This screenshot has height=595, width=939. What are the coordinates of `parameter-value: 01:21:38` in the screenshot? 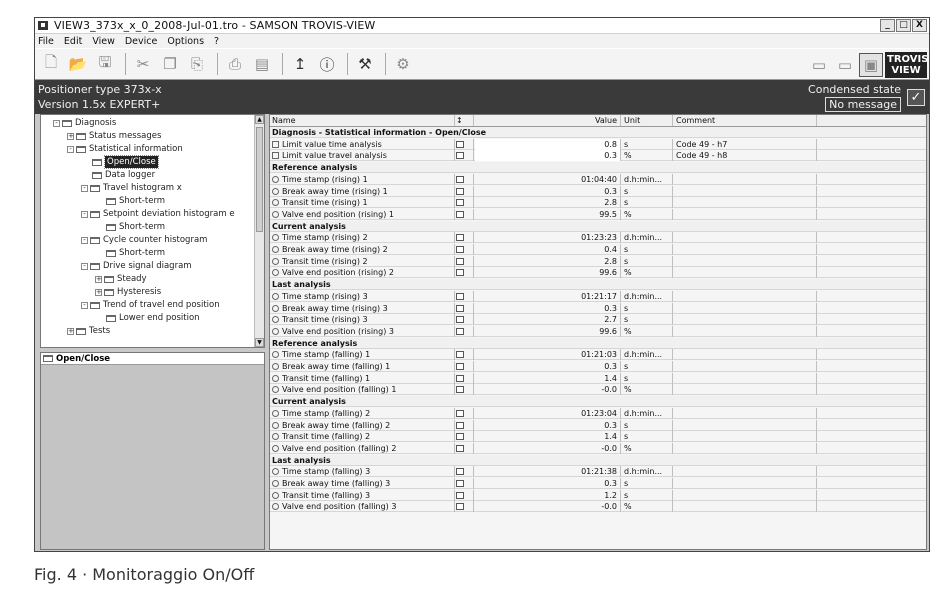 It's located at (547, 471).